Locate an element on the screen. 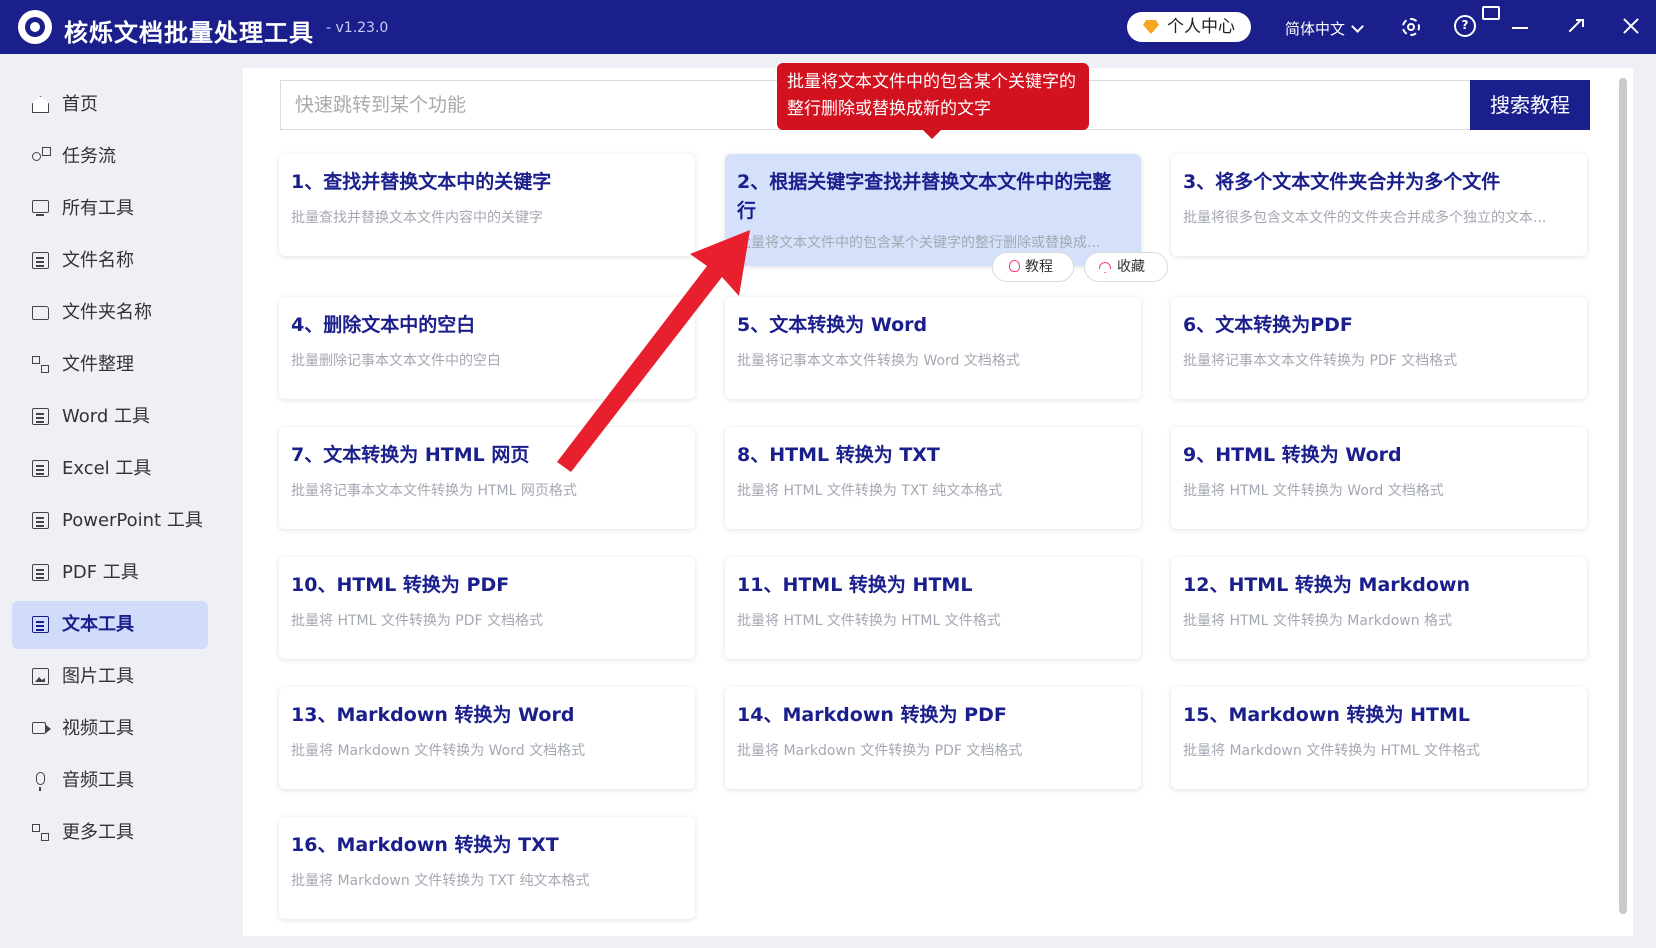 This screenshot has width=1656, height=948. sidebar-item-audio: 音频工具 is located at coordinates (110, 781).